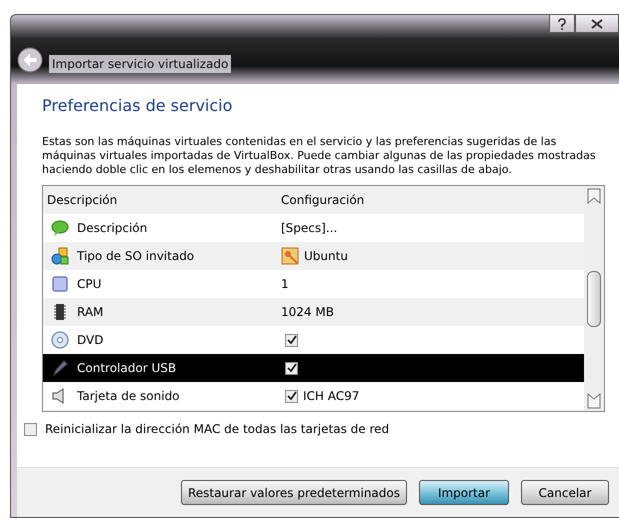 The image size is (619, 518). Describe the element at coordinates (326, 257) in the screenshot. I see `table-cell-text: Ubuntu` at that location.